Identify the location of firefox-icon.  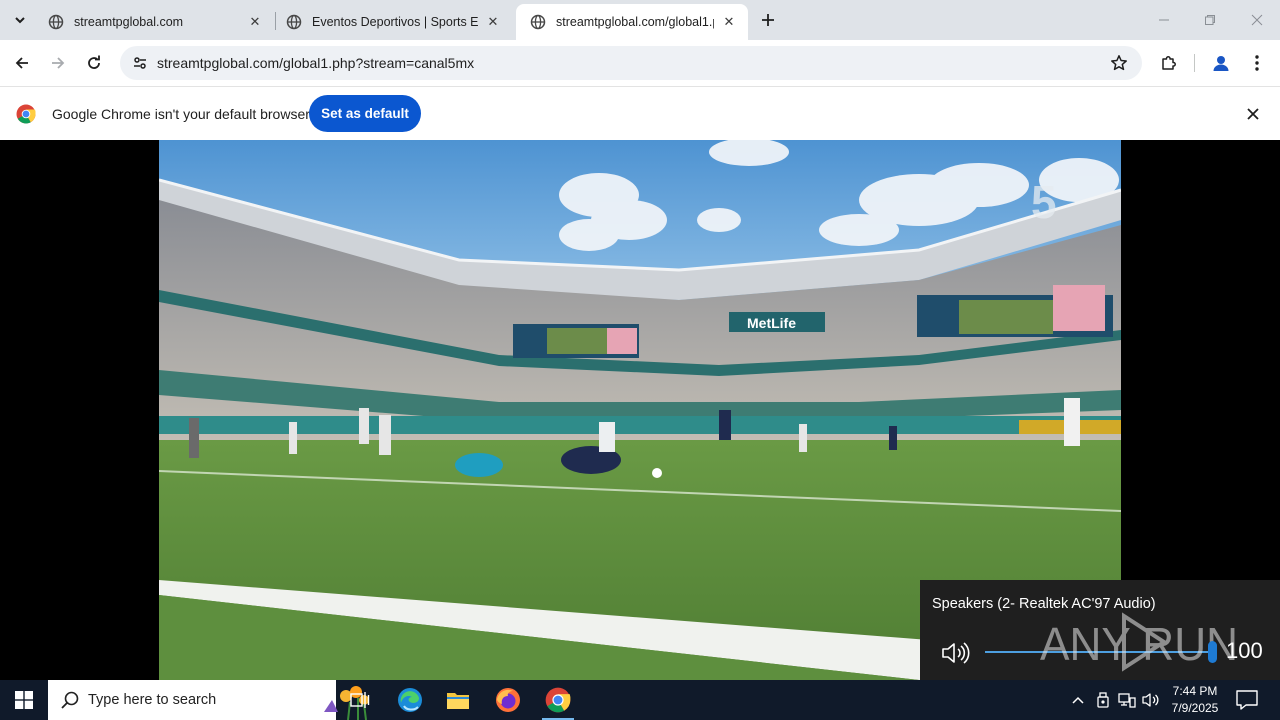
(508, 700).